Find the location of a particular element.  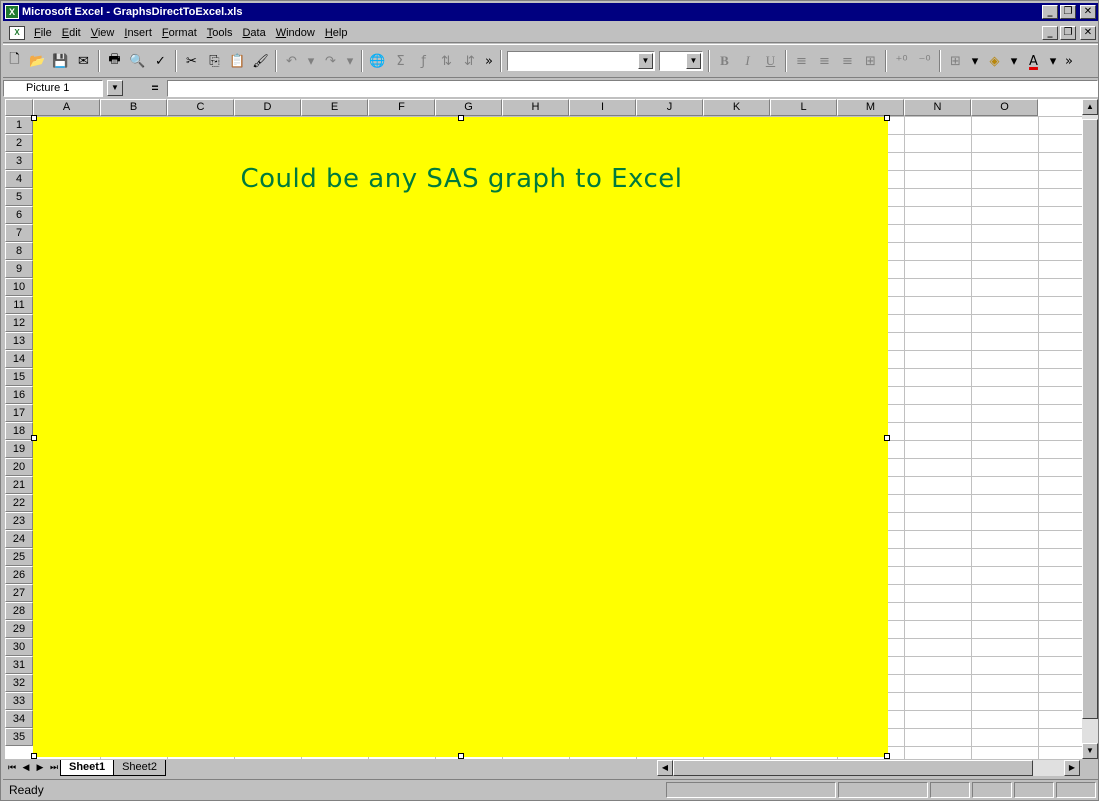

row-header-35: 35 is located at coordinates (19, 737).